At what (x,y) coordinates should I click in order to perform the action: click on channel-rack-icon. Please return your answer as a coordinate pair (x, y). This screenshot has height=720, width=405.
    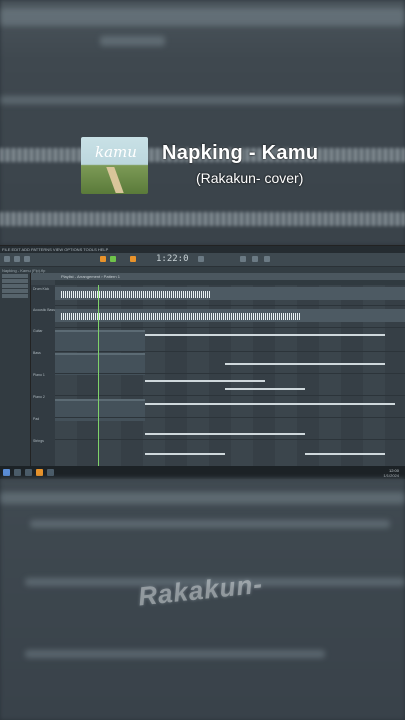
    Looking at the image, I should click on (255, 259).